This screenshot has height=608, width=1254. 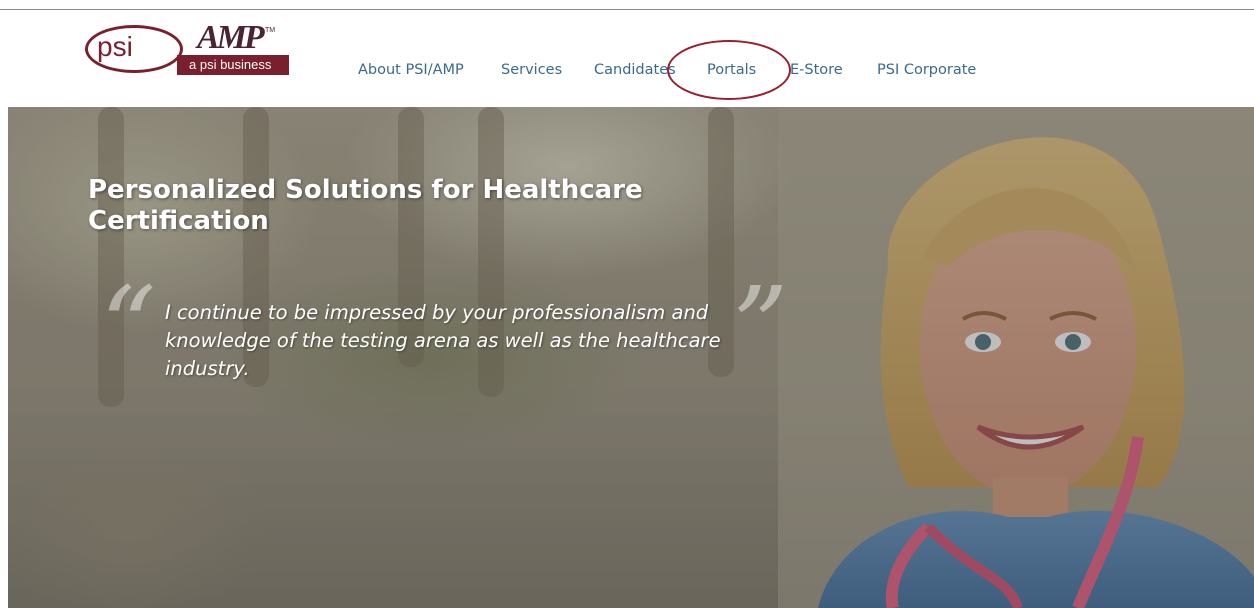 I want to click on open-quote-mark: “, so click(x=128, y=327).